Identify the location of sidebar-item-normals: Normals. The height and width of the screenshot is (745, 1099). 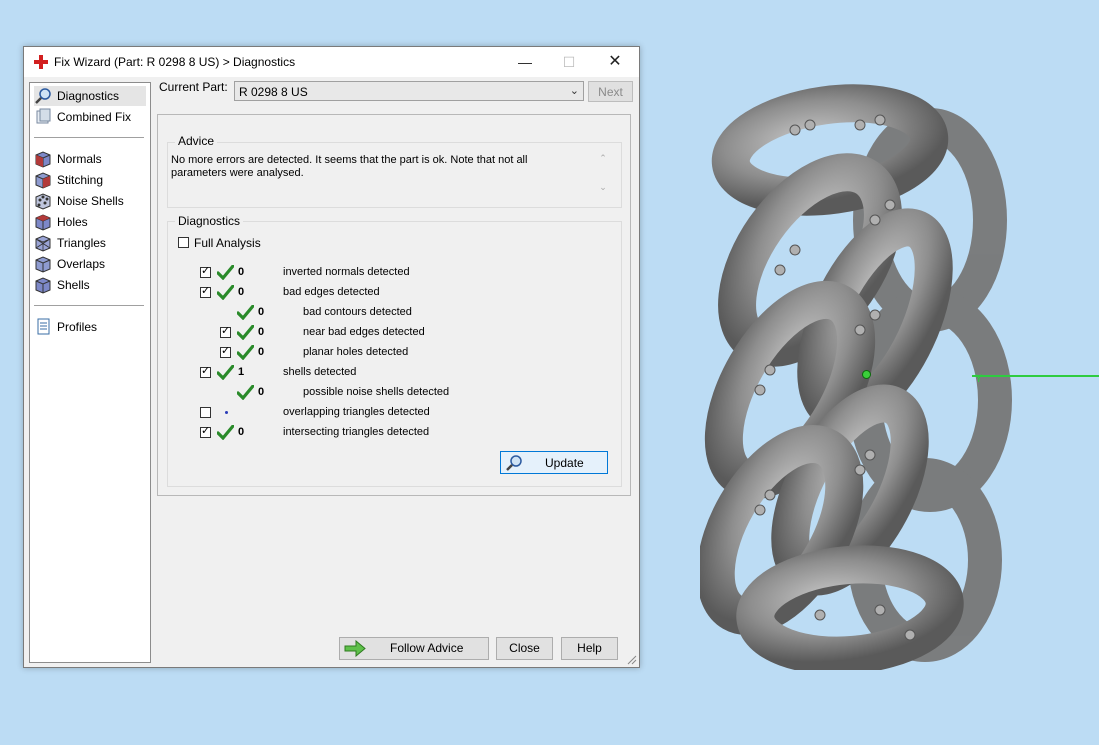
(90, 159).